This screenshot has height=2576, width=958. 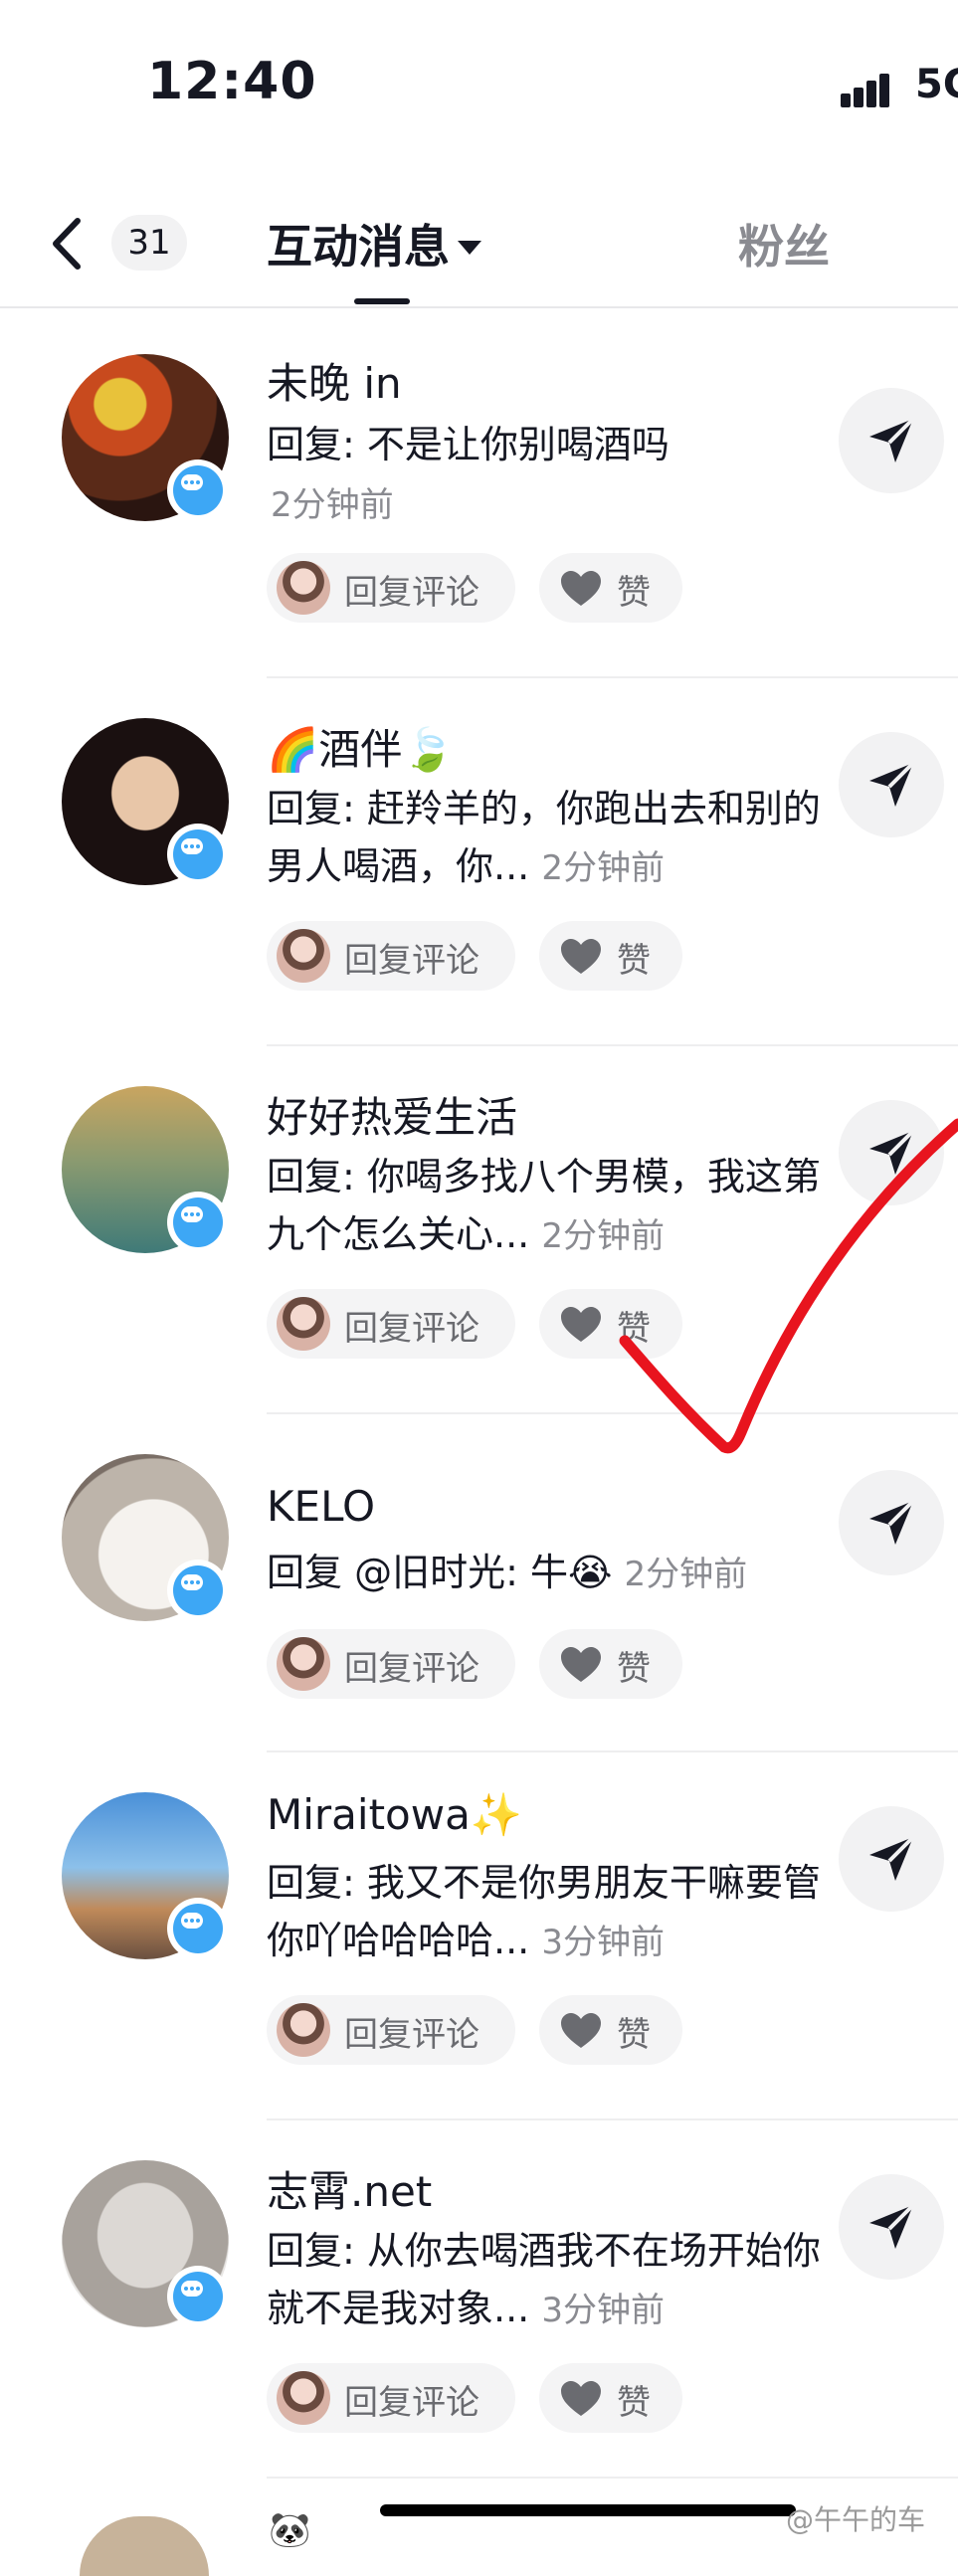 I want to click on item-name: KELO, so click(x=321, y=1506).